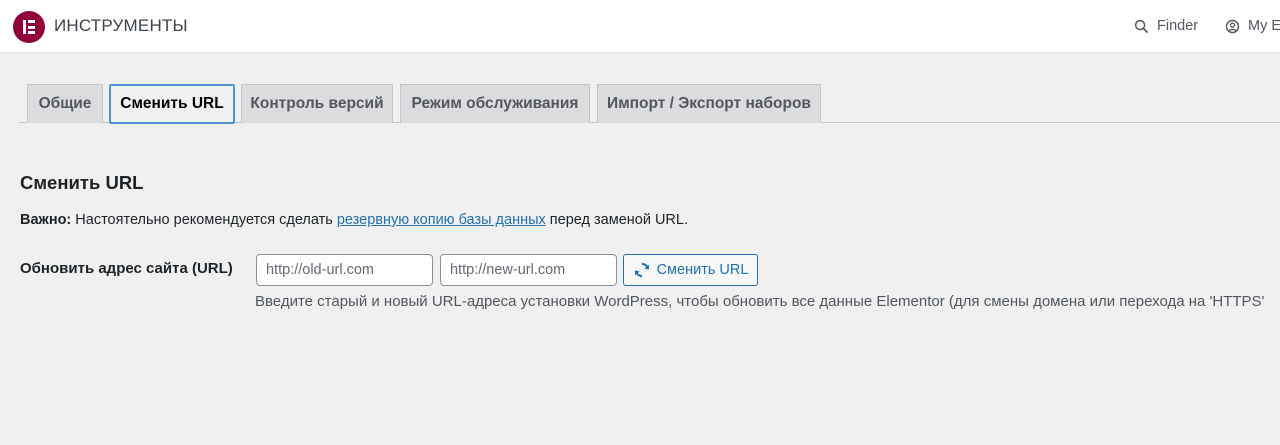 The height and width of the screenshot is (445, 1280). I want to click on my-elementor-button: My El, so click(1252, 26).